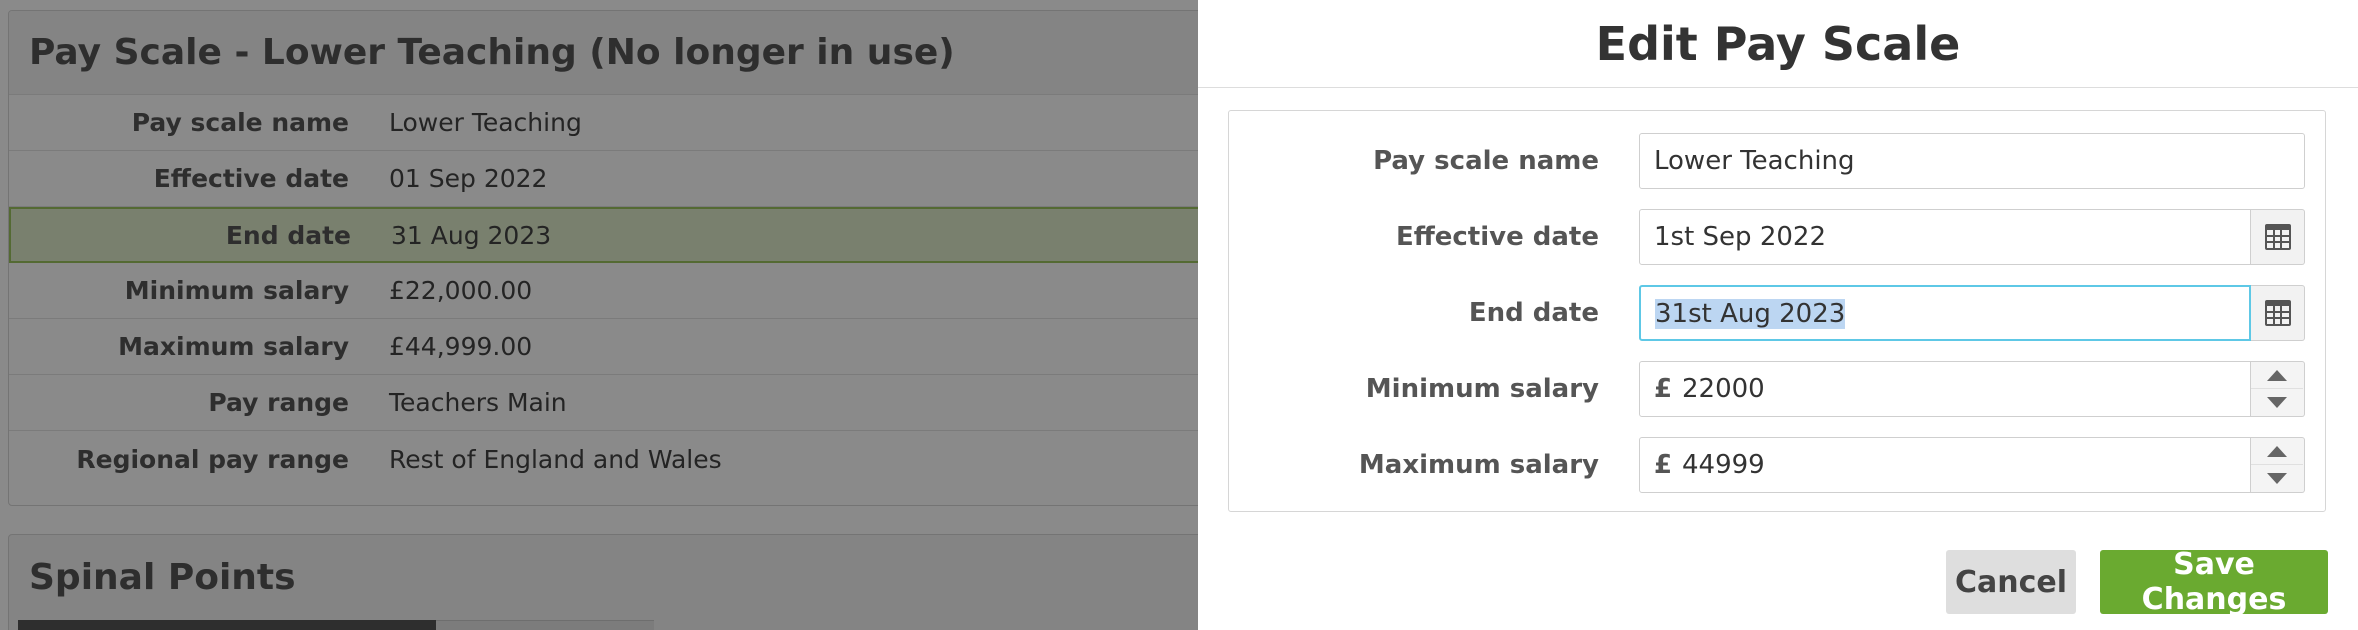  Describe the element at coordinates (2214, 582) in the screenshot. I see `save-changes-button: Save Changes` at that location.